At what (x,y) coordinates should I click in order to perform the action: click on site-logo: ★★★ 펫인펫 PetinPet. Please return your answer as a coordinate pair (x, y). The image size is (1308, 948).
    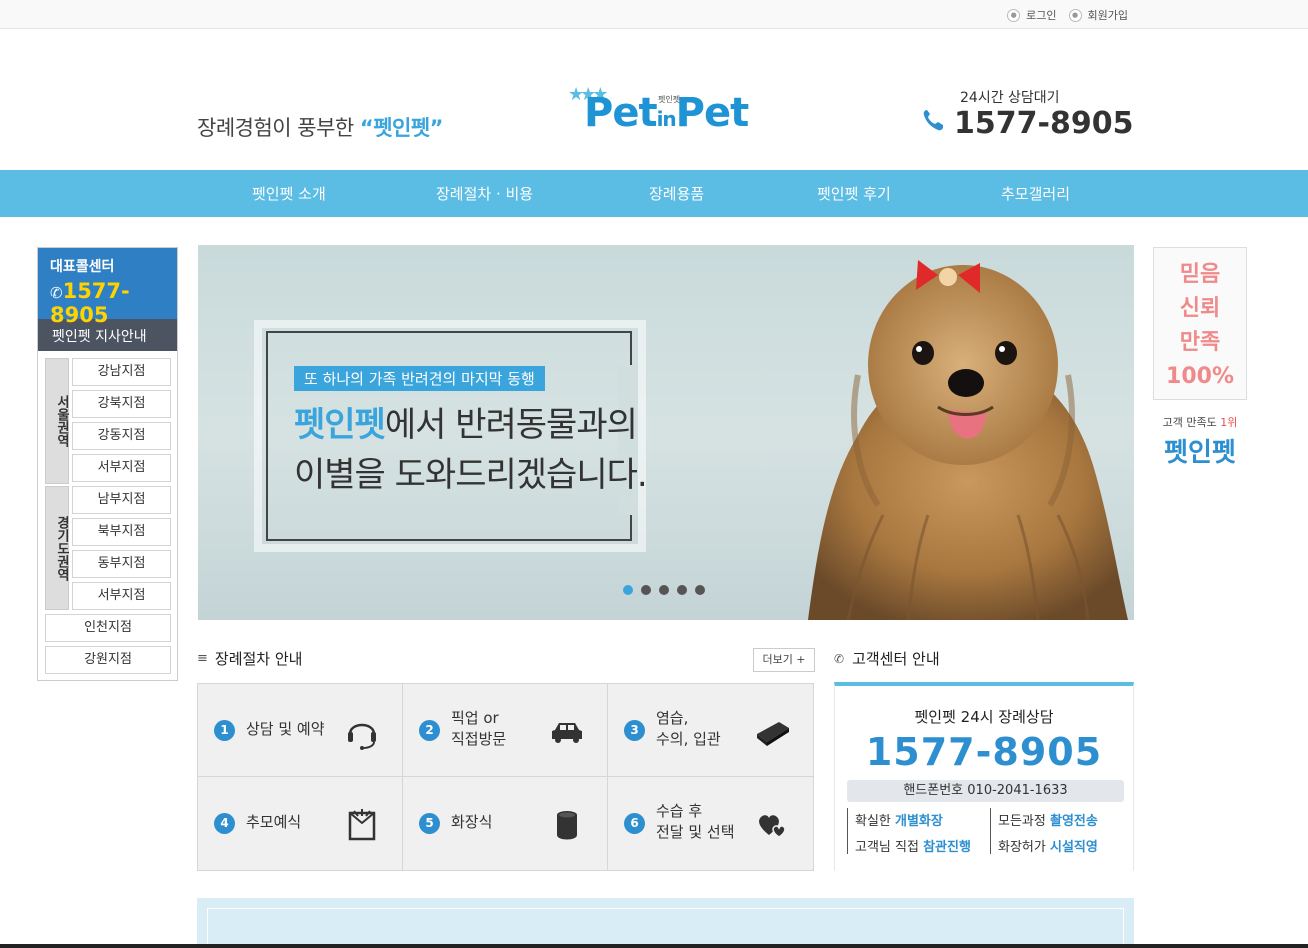
    Looking at the image, I should click on (668, 113).